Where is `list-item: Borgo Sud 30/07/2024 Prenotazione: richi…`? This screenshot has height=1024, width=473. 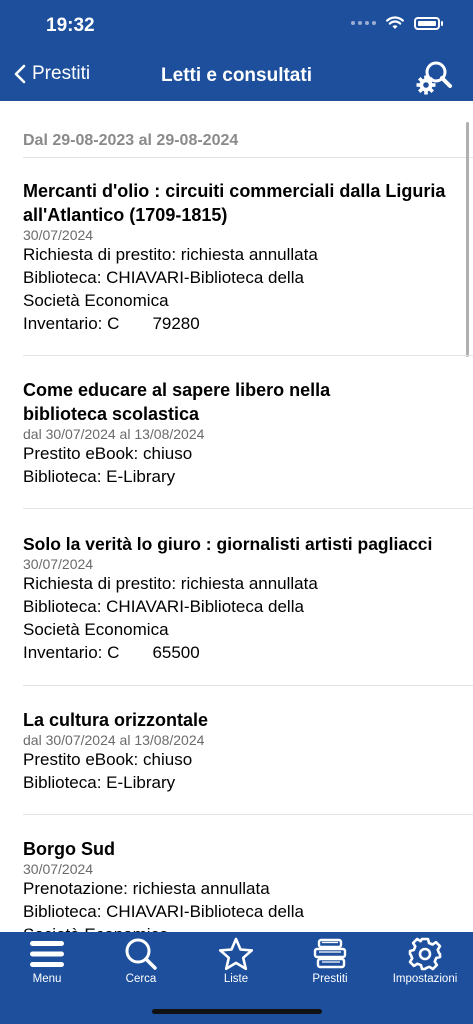 list-item: Borgo Sud 30/07/2024 Prenotazione: richi… is located at coordinates (238, 884).